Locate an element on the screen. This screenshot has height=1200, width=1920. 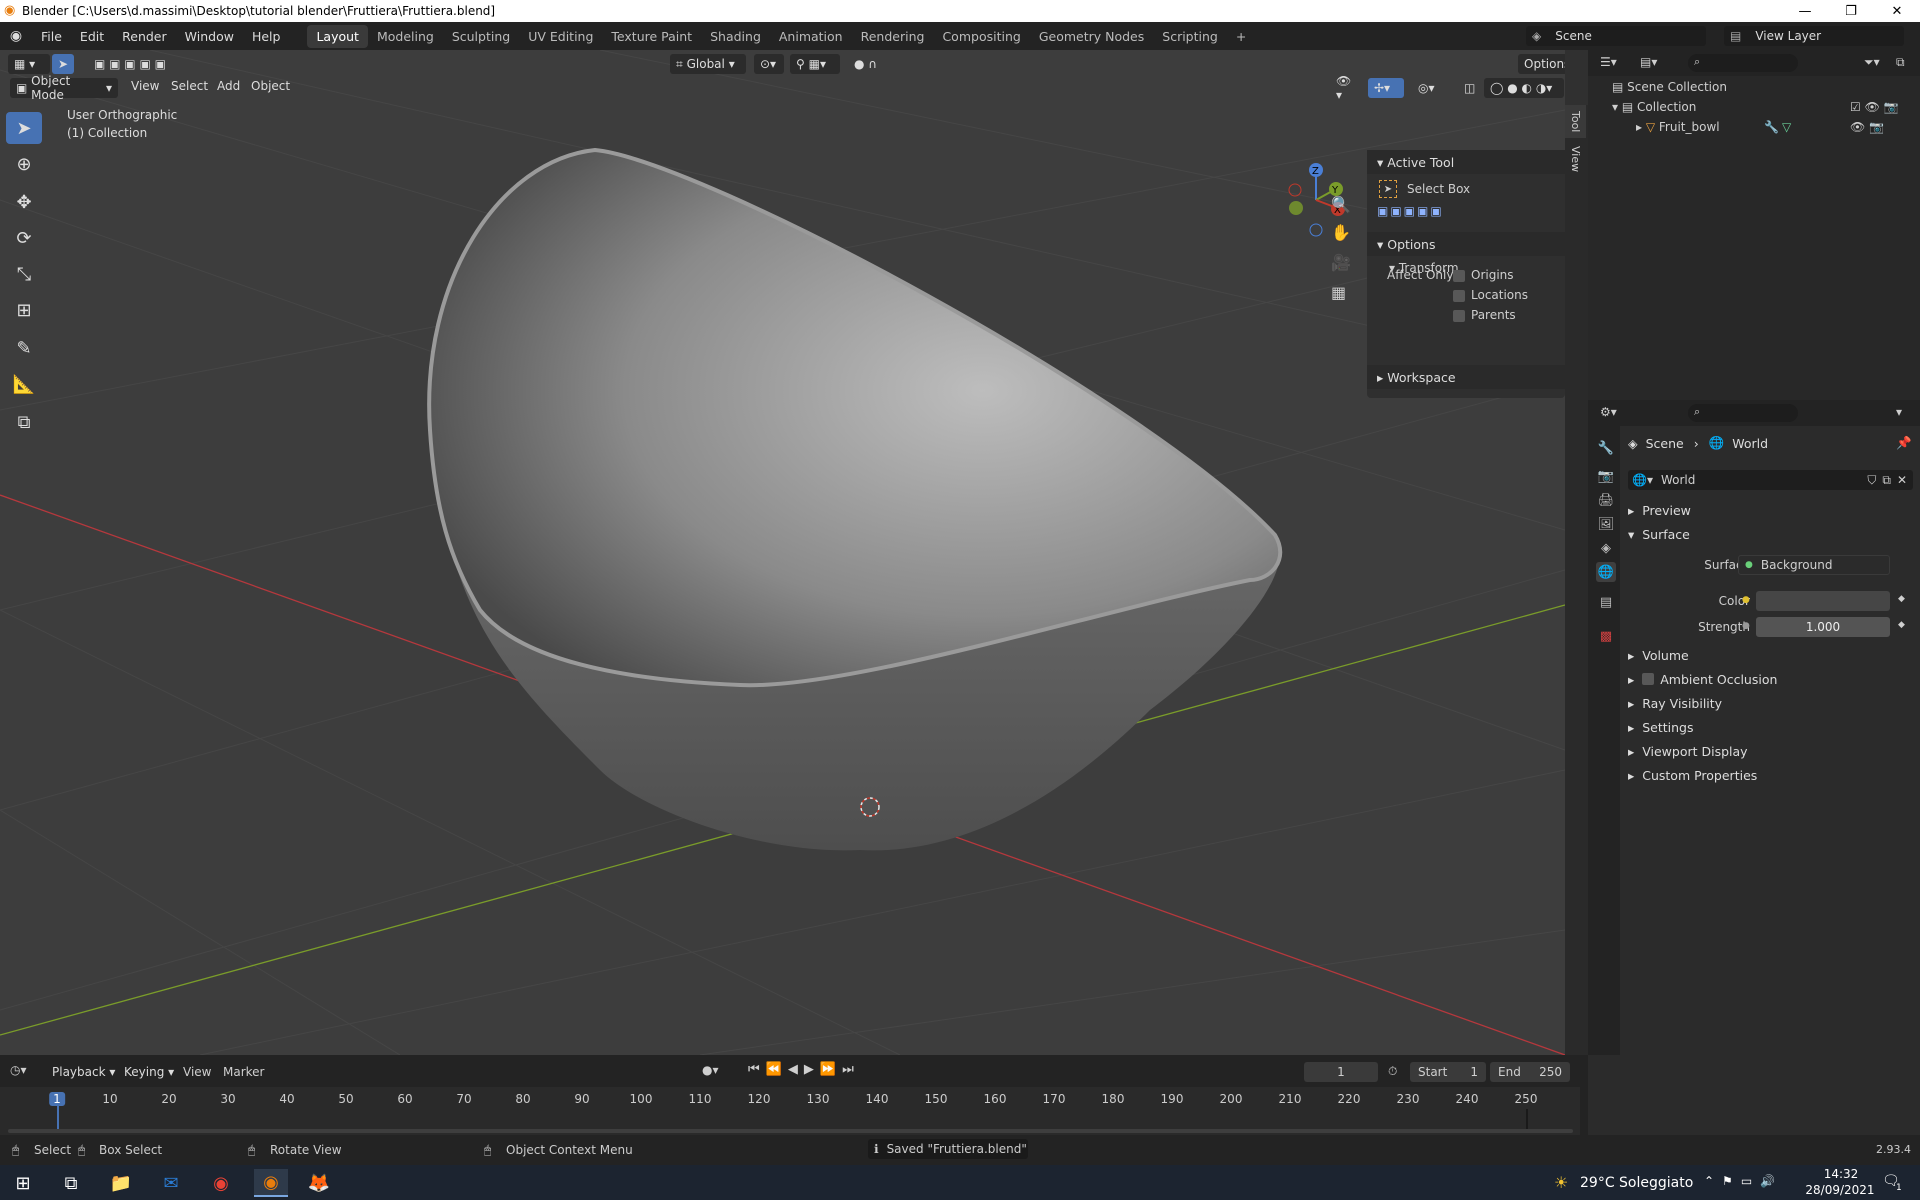
blender-menu-icon: ◉ is located at coordinates (16, 36).